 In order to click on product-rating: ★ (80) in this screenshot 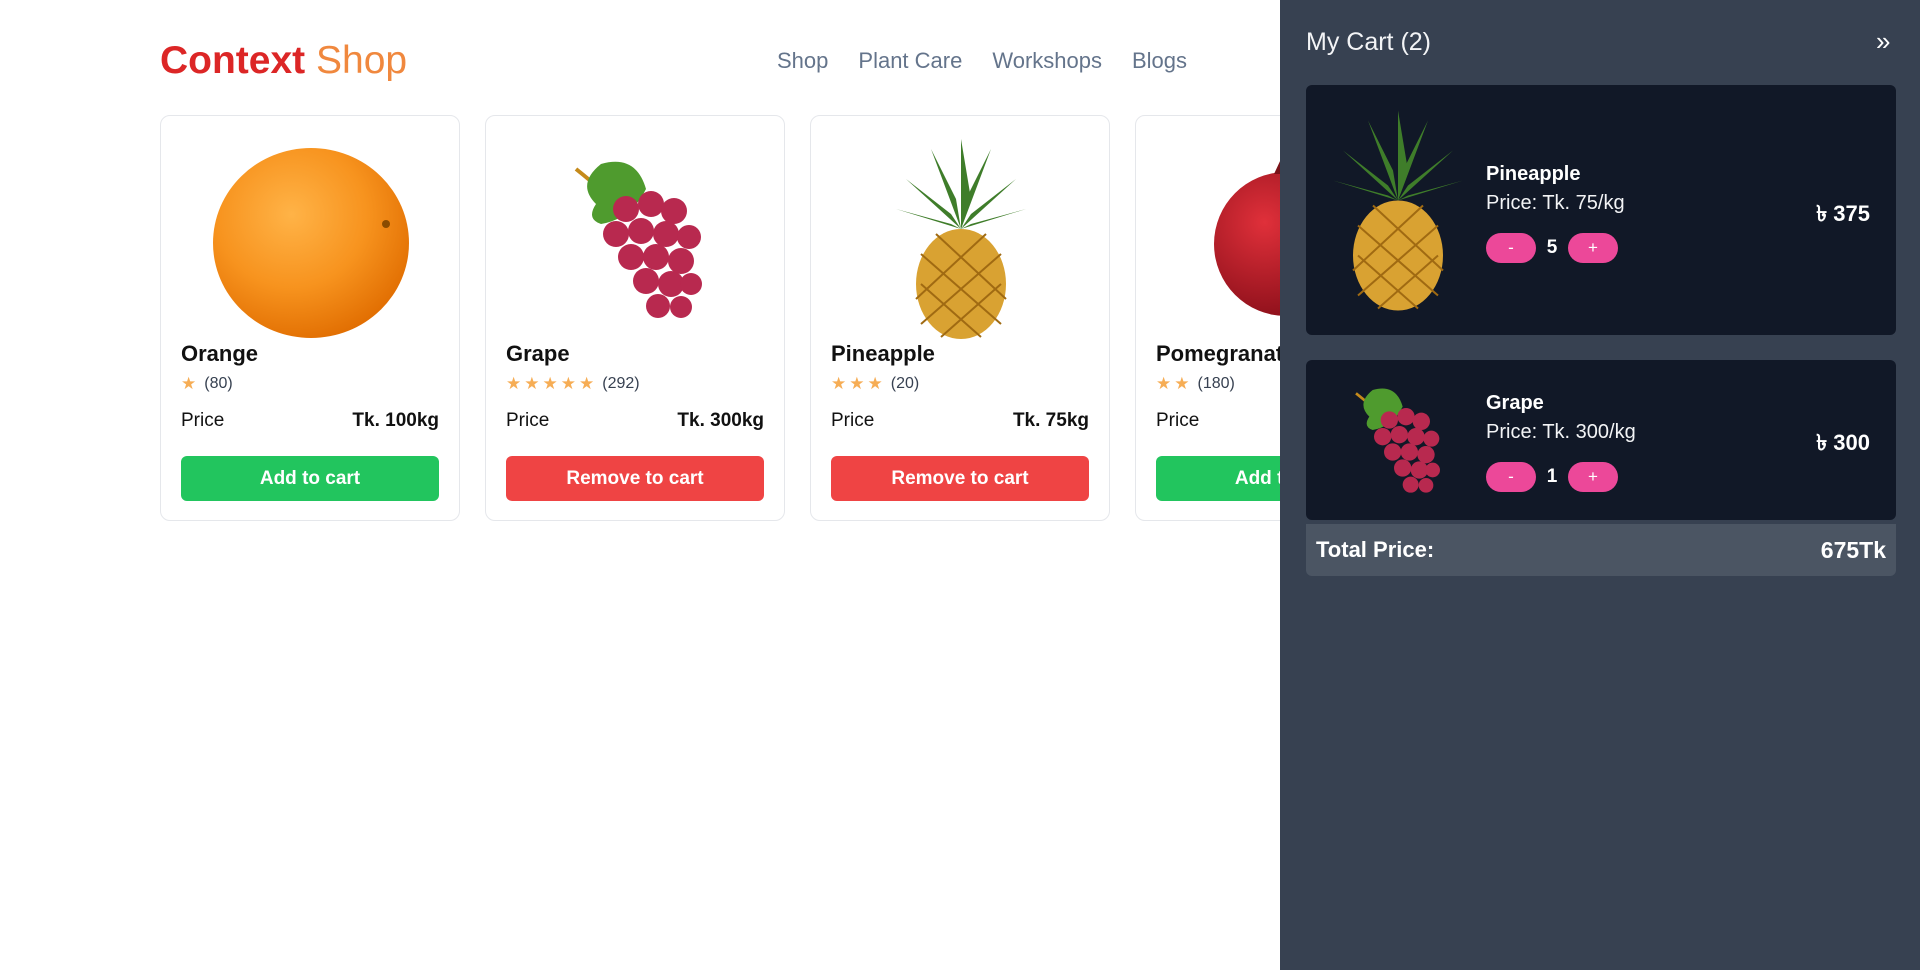, I will do `click(207, 384)`.